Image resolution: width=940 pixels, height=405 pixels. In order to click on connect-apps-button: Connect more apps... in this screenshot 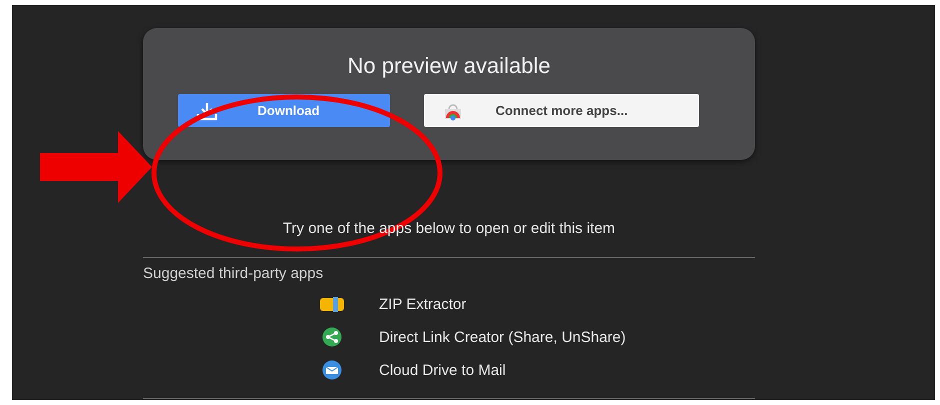, I will do `click(561, 110)`.